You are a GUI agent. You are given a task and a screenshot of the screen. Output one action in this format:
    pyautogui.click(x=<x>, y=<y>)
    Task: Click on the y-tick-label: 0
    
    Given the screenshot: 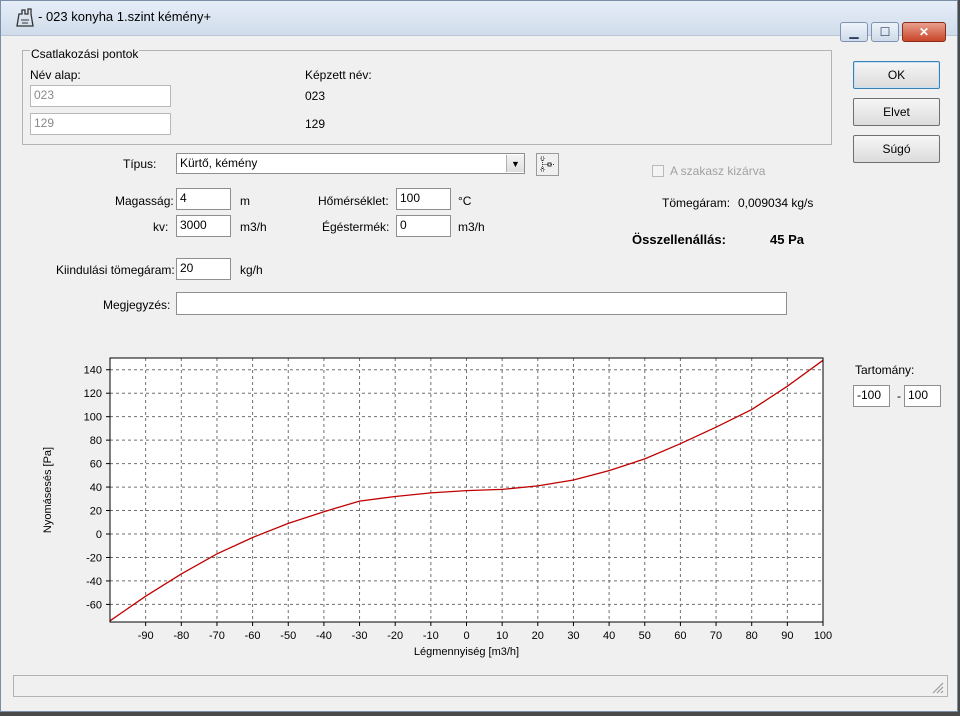 What is the action you would take?
    pyautogui.click(x=99, y=535)
    